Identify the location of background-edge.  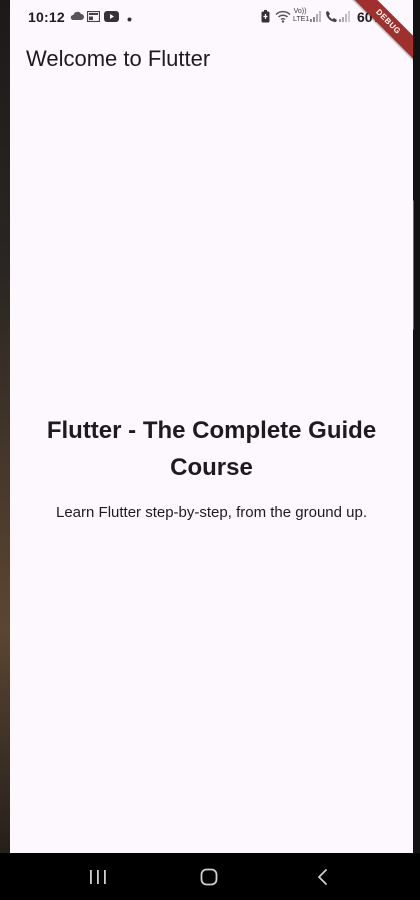
(5, 450).